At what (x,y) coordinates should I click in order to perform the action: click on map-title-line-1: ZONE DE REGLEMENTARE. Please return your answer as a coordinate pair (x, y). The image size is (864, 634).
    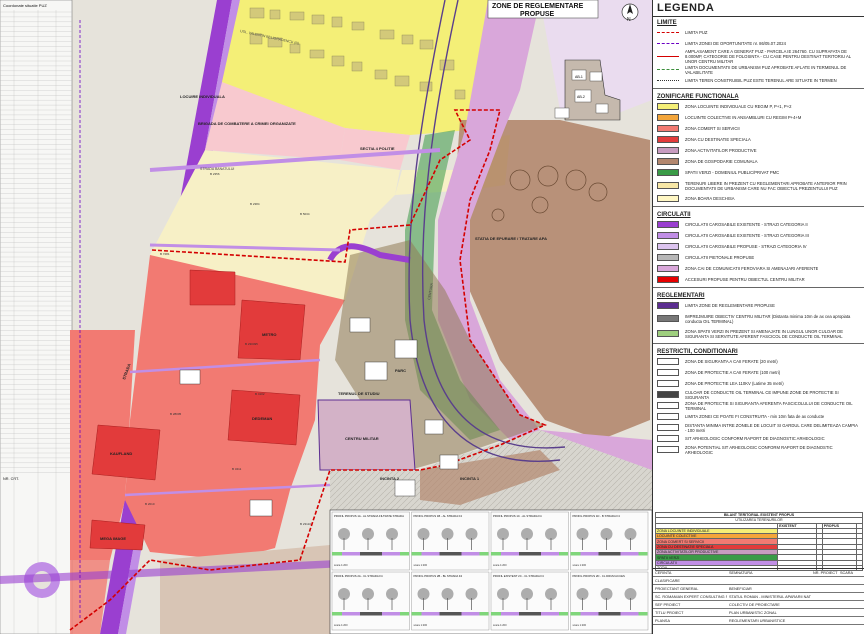
    Looking at the image, I should click on (538, 6).